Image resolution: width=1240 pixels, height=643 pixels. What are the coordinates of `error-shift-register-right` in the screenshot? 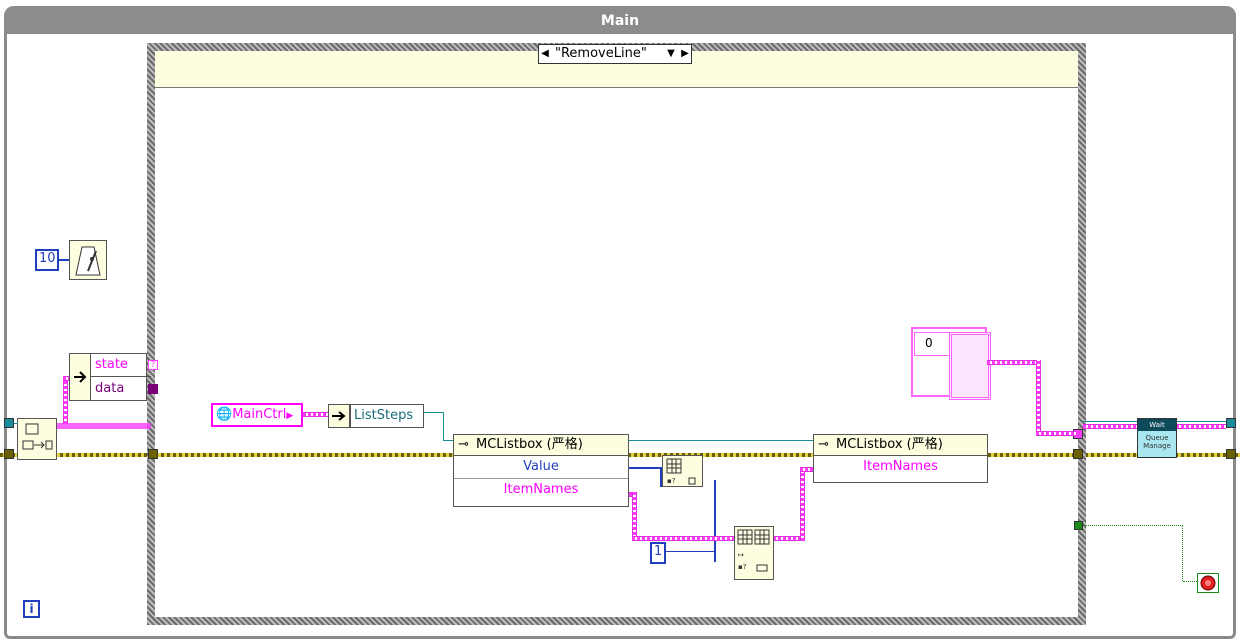 It's located at (1231, 454).